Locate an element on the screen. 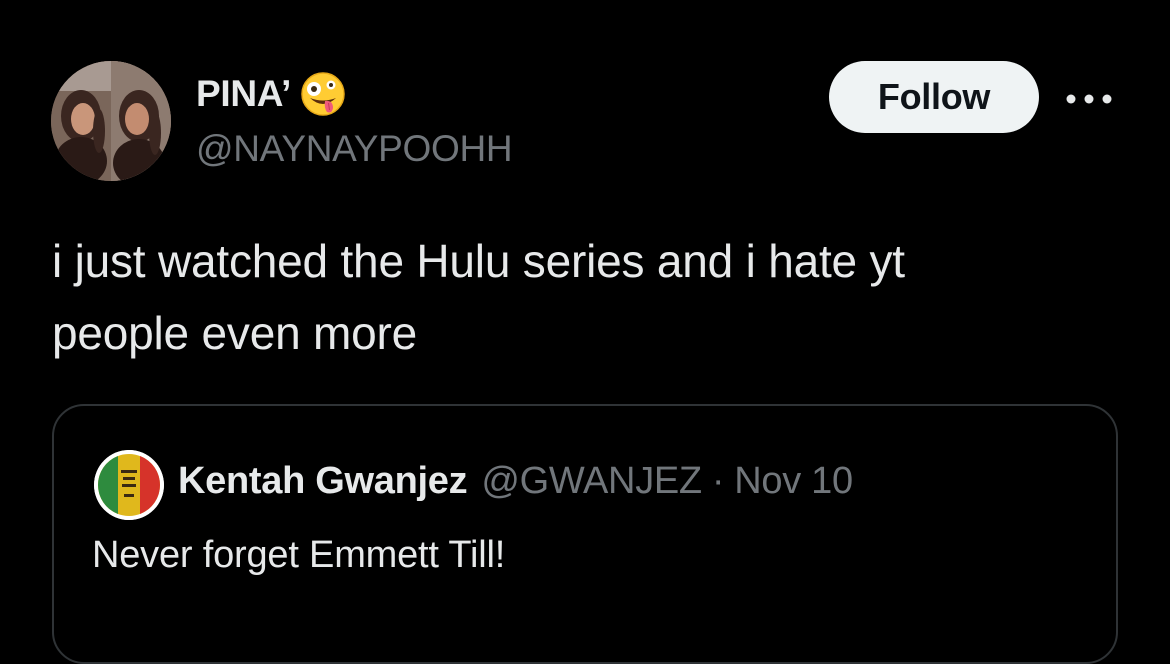 Image resolution: width=1170 pixels, height=664 pixels. rasta-flag-avatar-icon is located at coordinates (129, 485).